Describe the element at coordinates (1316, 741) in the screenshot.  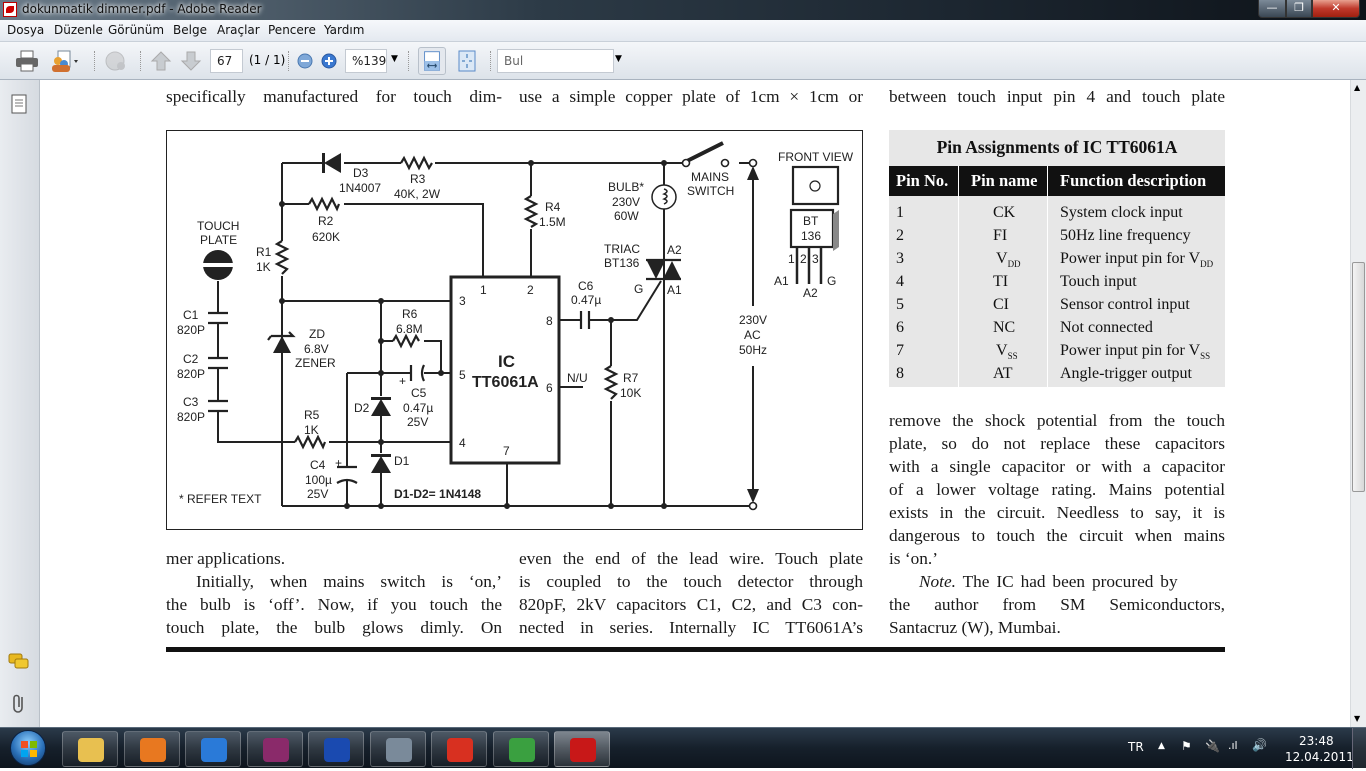
I see `clock-time: 23:48` at that location.